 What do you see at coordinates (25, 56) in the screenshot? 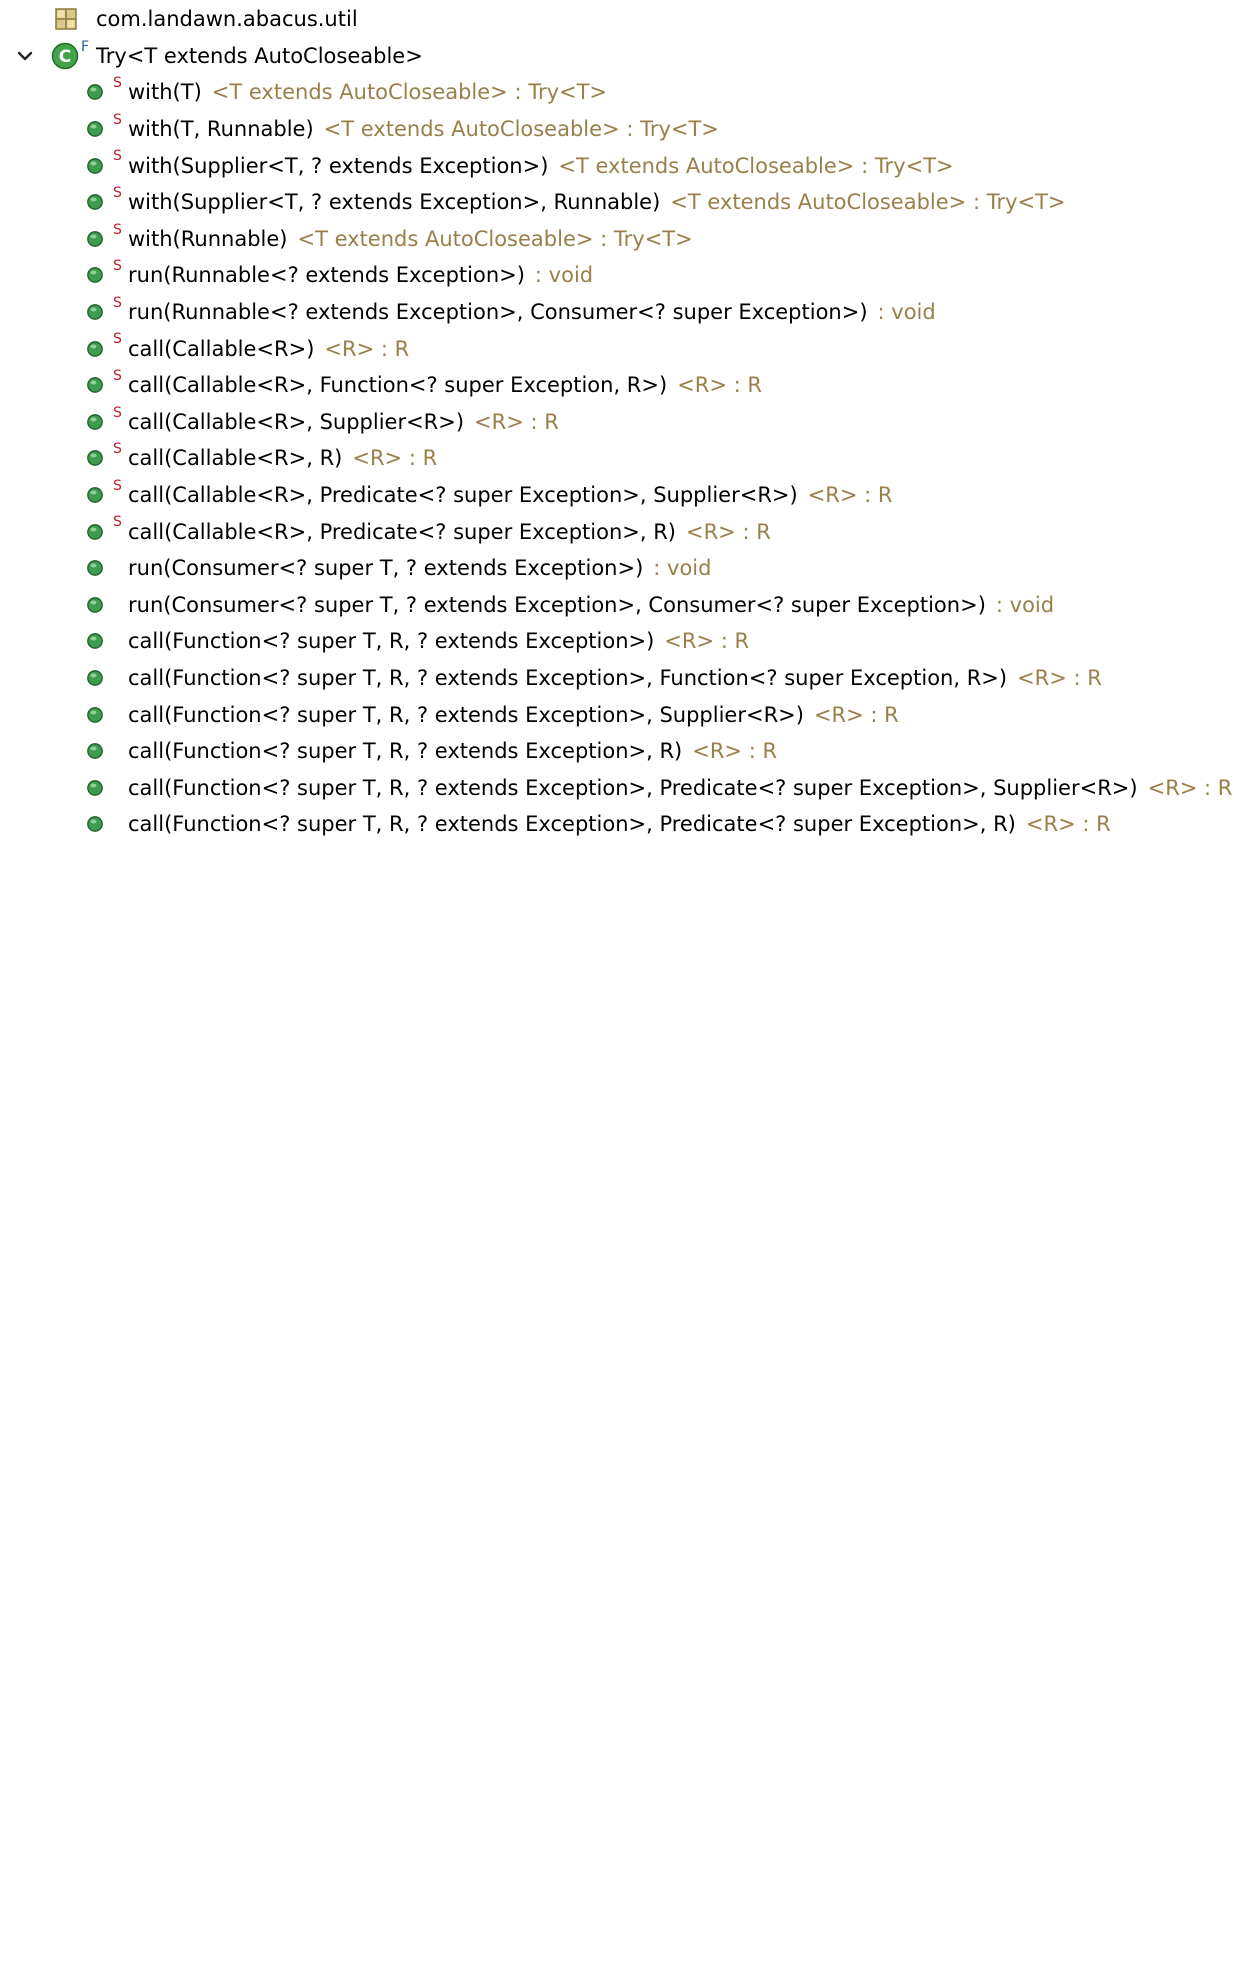
I see `chevron-down-icon` at bounding box center [25, 56].